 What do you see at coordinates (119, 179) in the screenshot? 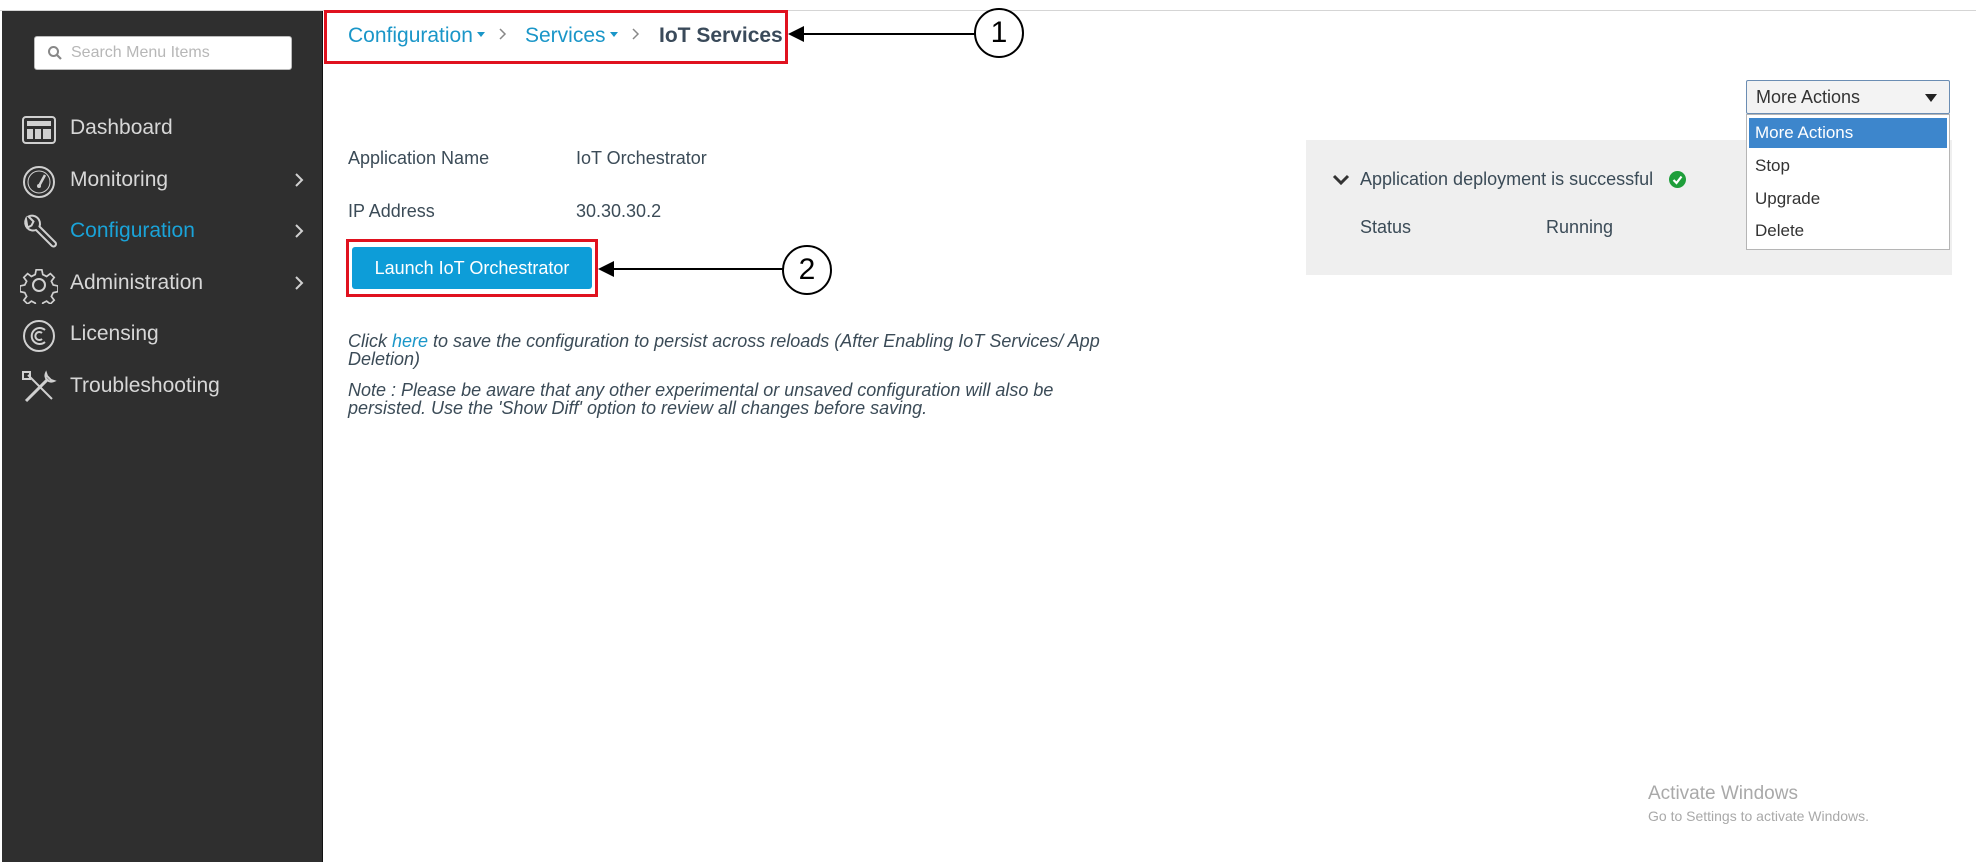
I see `sidebar-item-label: Monitoring` at bounding box center [119, 179].